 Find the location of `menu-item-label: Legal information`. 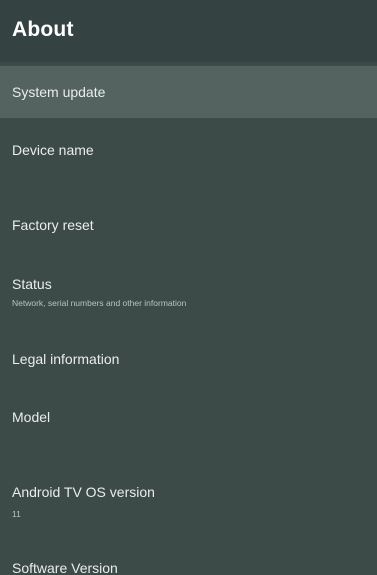

menu-item-label: Legal information is located at coordinates (66, 359).